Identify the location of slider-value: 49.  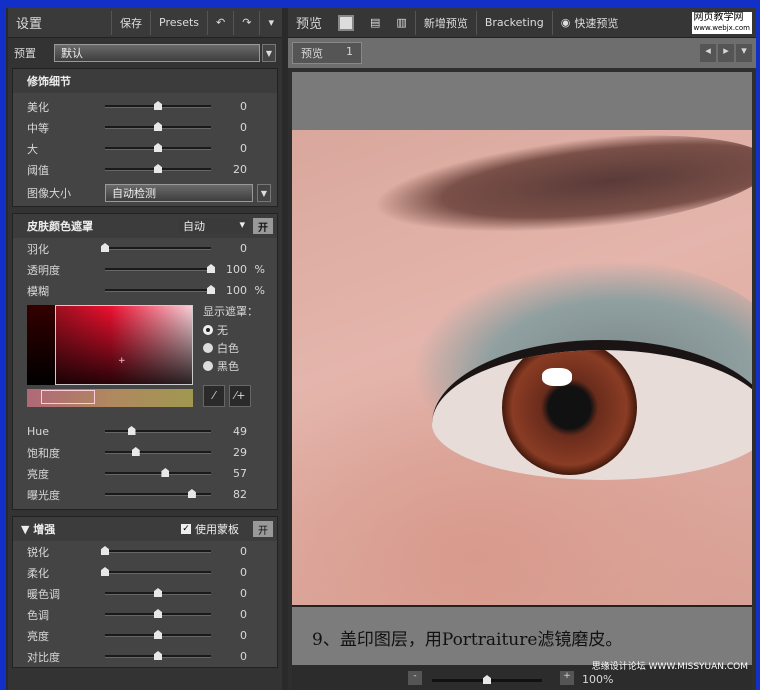
(240, 431).